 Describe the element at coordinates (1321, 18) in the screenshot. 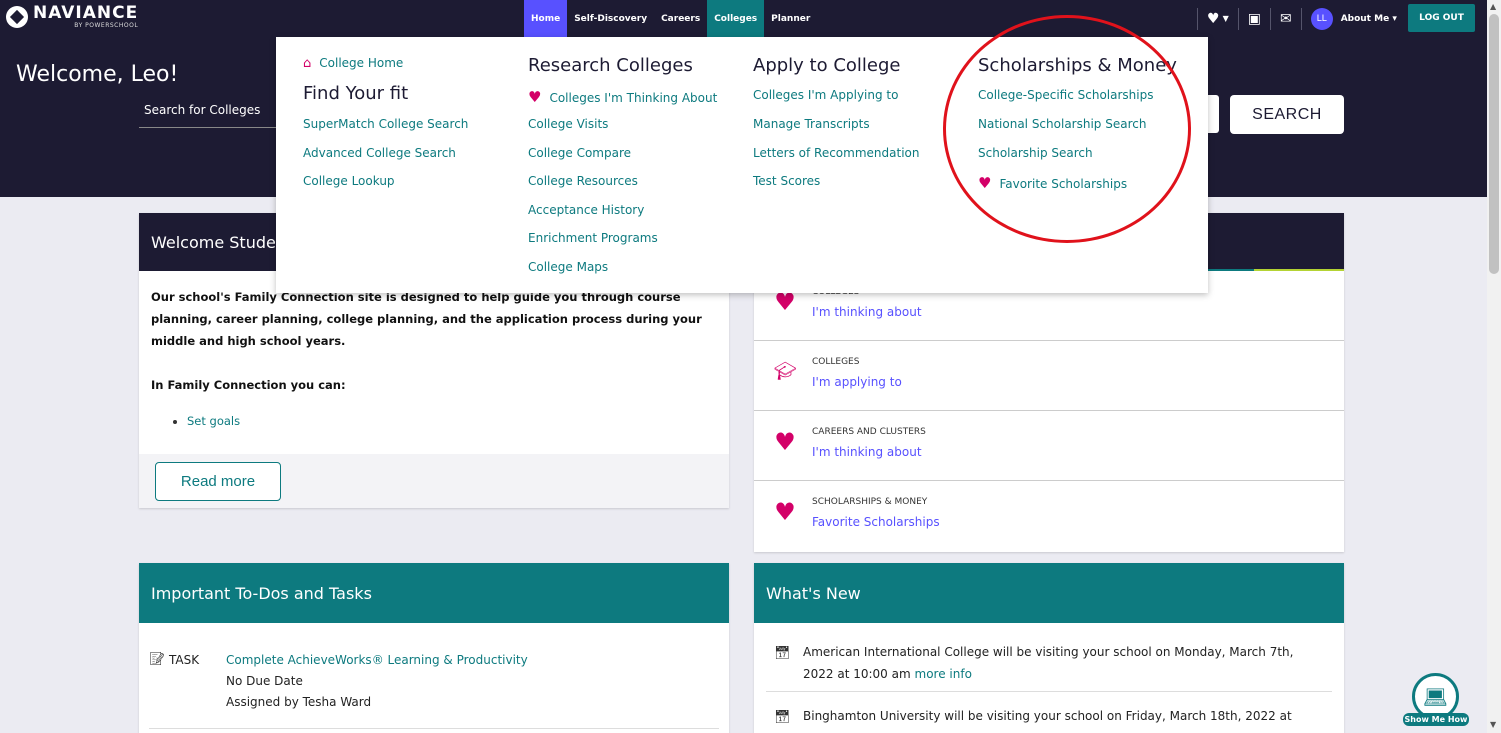

I see `avatar: LL` at that location.